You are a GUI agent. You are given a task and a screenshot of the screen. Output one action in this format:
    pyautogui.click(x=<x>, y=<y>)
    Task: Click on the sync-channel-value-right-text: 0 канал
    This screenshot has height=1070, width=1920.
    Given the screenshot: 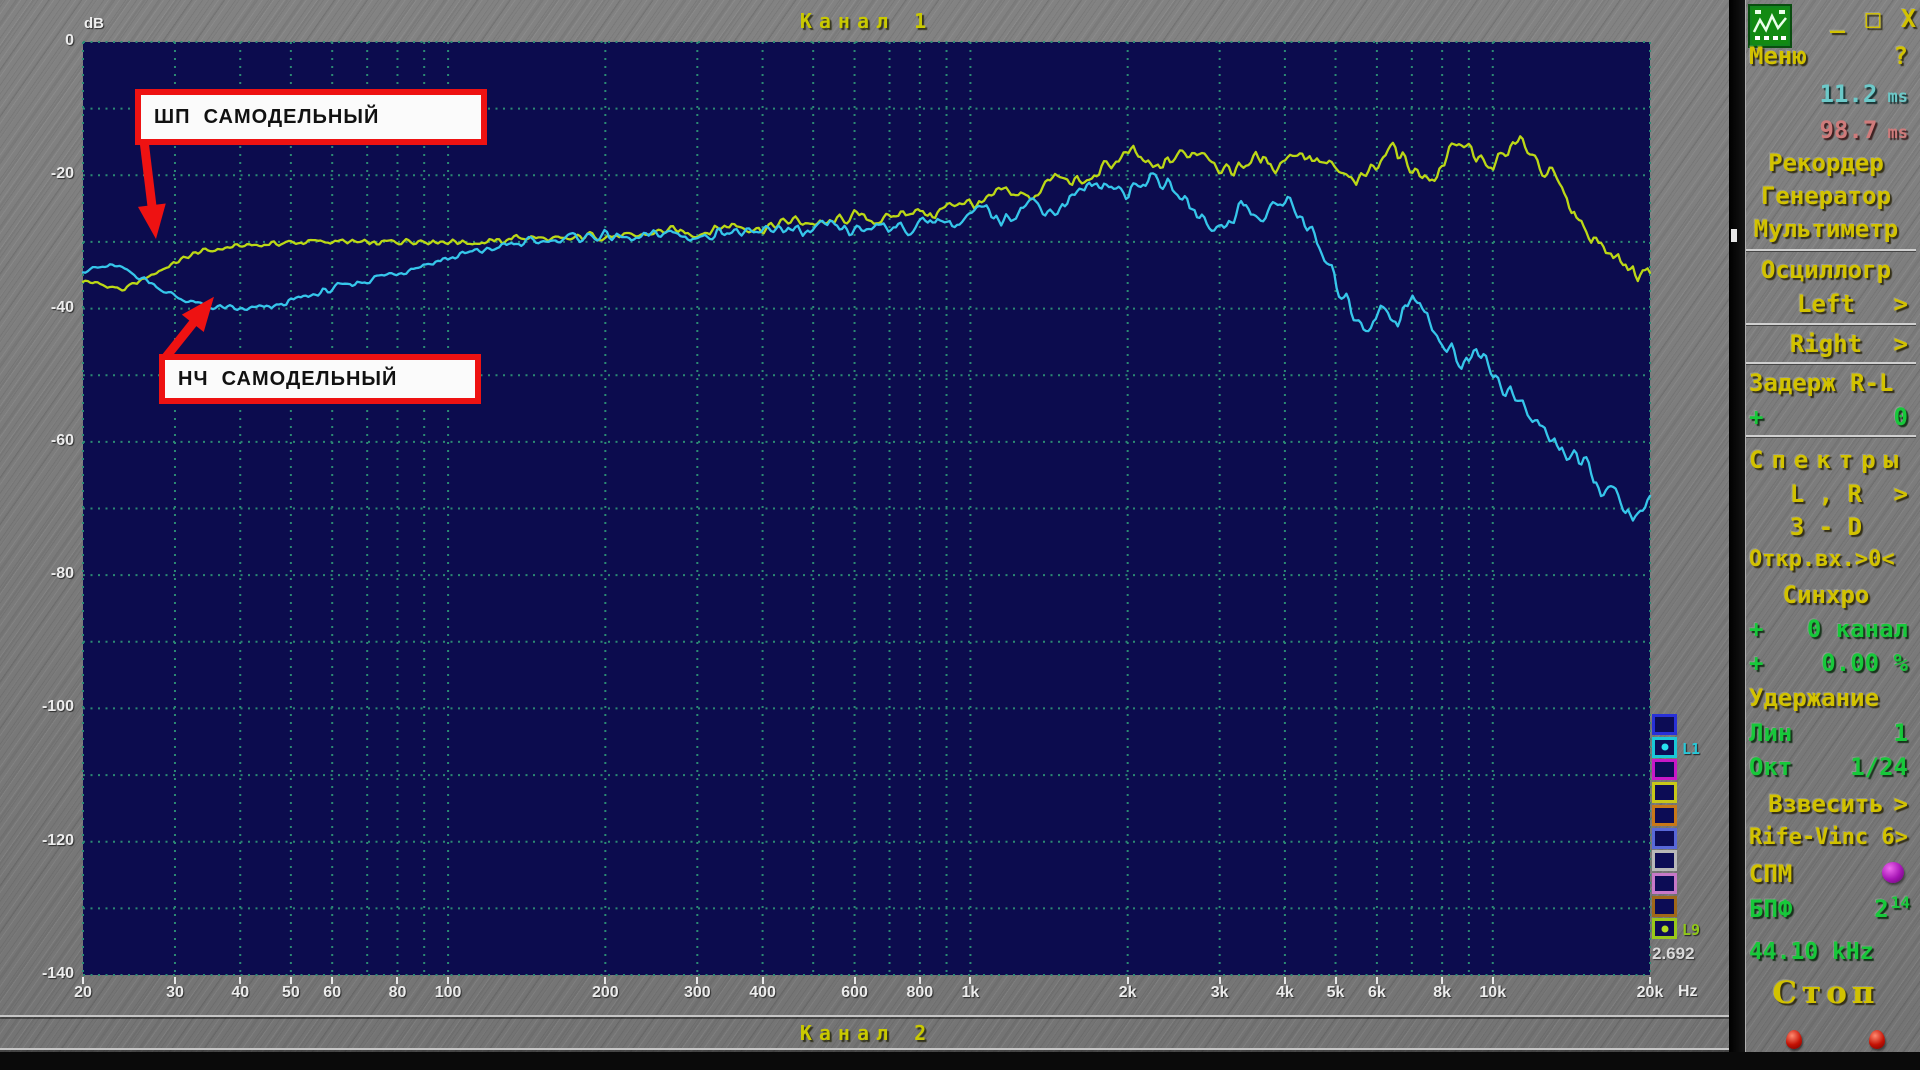 What is the action you would take?
    pyautogui.click(x=1857, y=629)
    